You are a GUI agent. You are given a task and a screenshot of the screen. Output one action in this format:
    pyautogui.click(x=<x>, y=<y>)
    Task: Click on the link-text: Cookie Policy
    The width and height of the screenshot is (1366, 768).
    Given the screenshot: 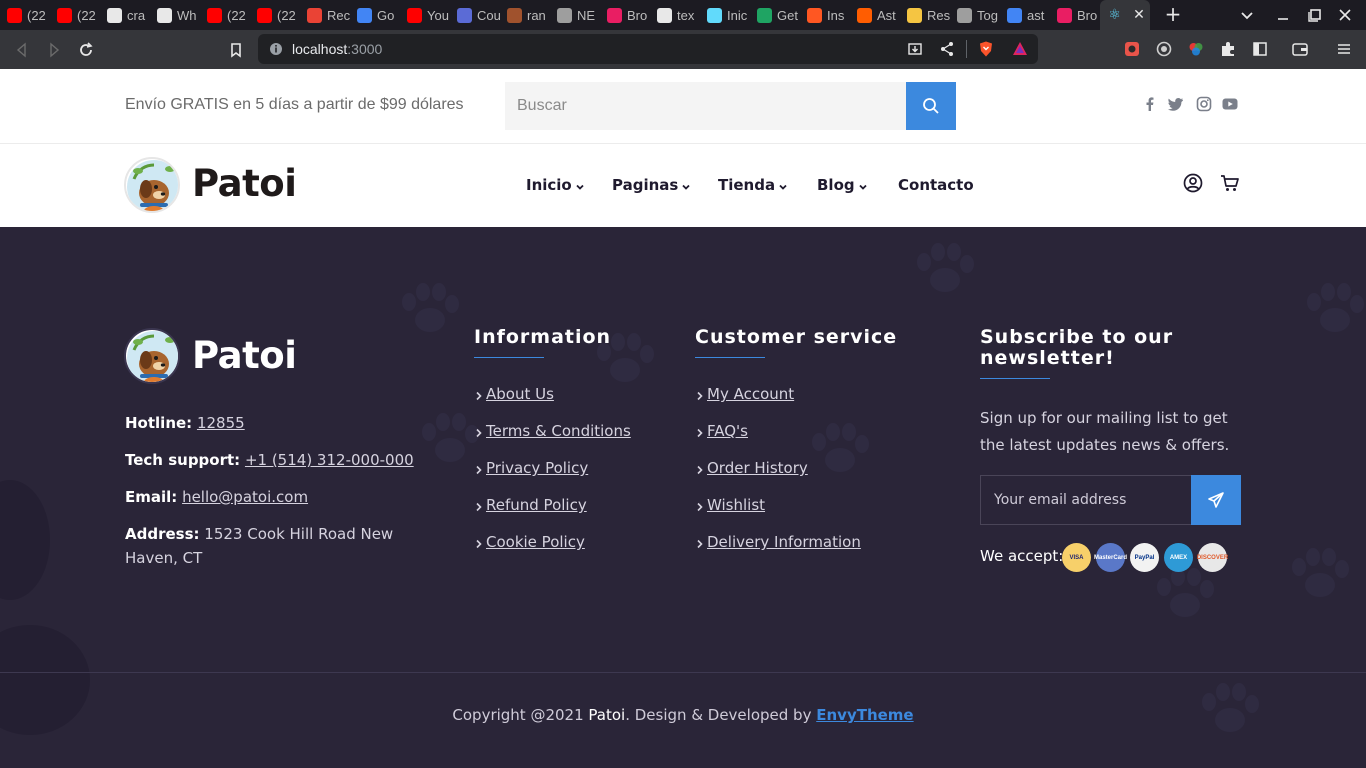 What is the action you would take?
    pyautogui.click(x=535, y=542)
    